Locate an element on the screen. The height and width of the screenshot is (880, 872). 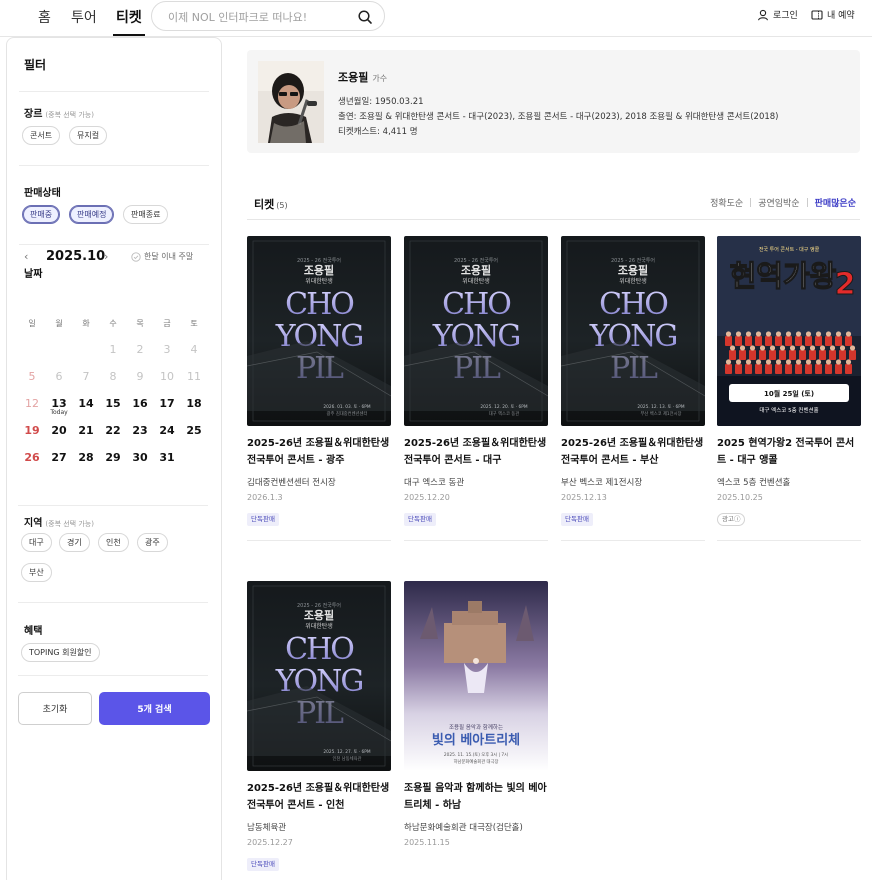
calendar-day: 31 is located at coordinates (167, 457).